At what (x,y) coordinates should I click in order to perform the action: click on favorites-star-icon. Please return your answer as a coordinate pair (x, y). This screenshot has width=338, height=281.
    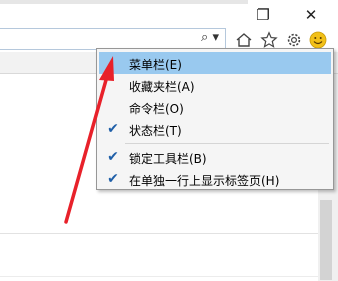
    Looking at the image, I should click on (269, 40).